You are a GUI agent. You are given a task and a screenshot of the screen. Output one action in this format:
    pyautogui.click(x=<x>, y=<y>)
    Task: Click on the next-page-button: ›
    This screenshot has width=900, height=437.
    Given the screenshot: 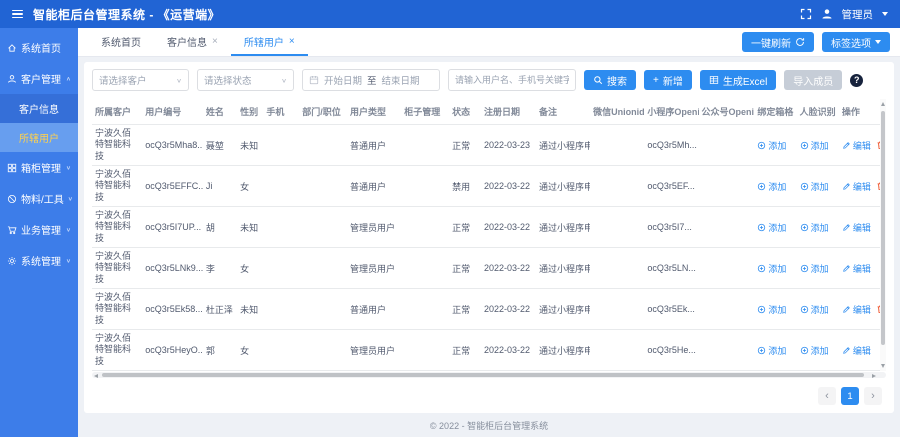 What is the action you would take?
    pyautogui.click(x=873, y=396)
    